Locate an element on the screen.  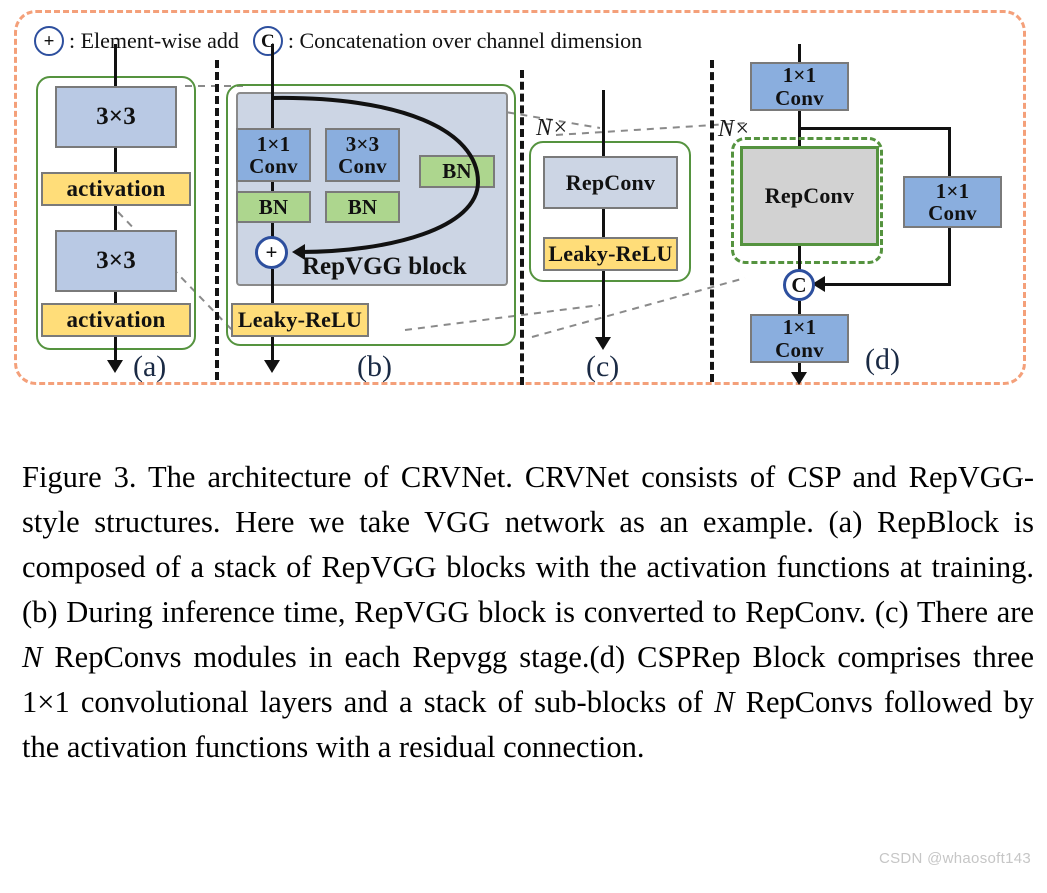
panel-a-input-line is located at coordinates (115, 65).